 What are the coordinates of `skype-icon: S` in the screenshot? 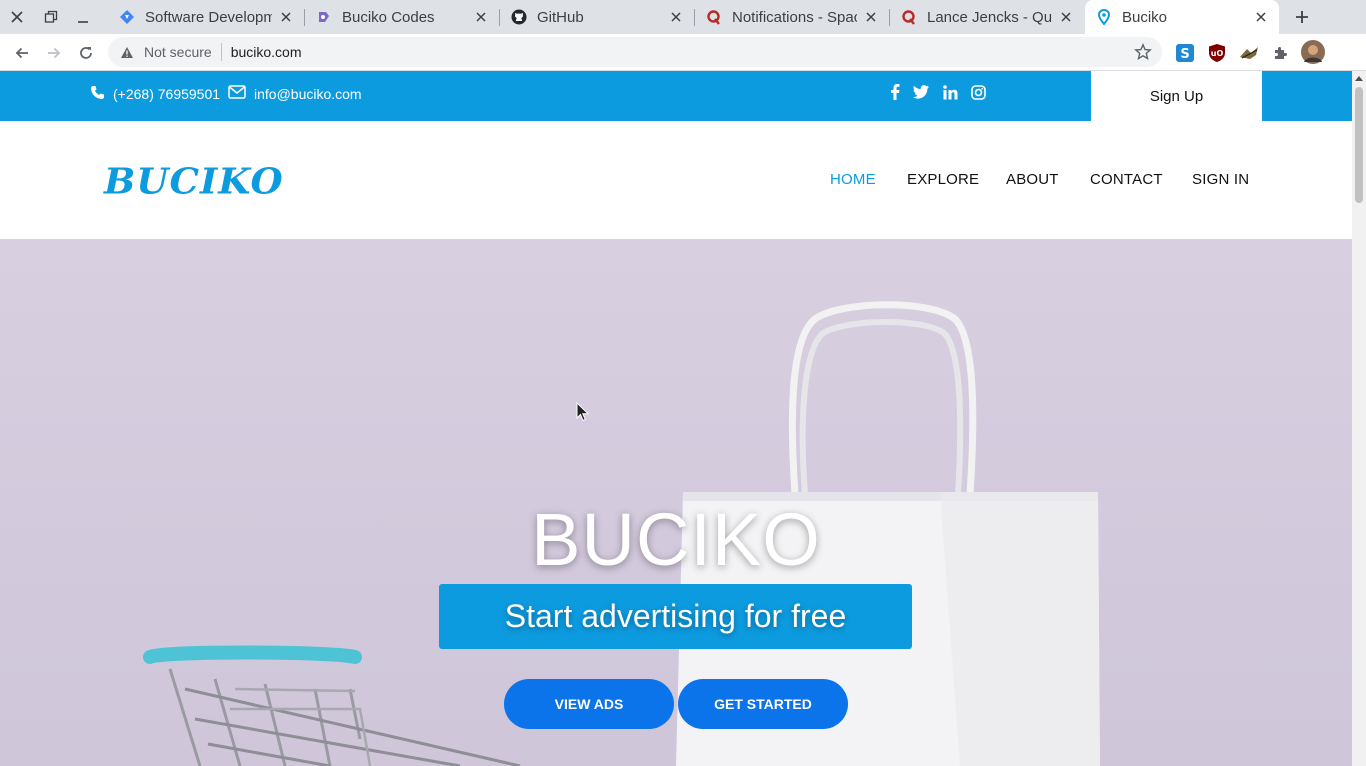 It's located at (1185, 53).